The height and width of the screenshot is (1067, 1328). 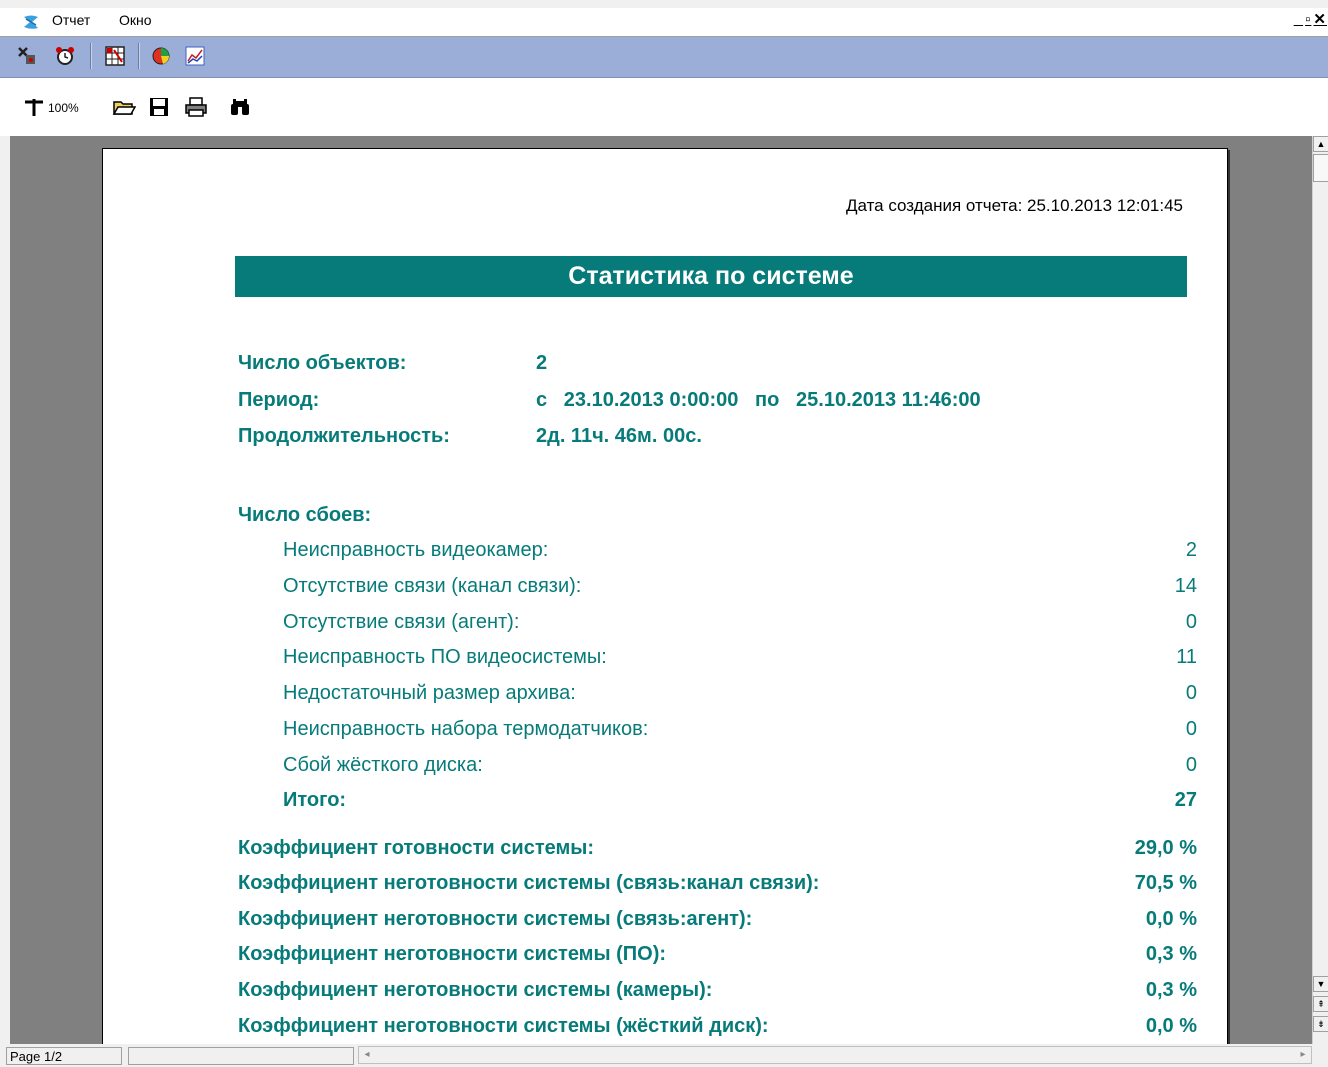 What do you see at coordinates (65, 56) in the screenshot?
I see `alarm-clock-icon` at bounding box center [65, 56].